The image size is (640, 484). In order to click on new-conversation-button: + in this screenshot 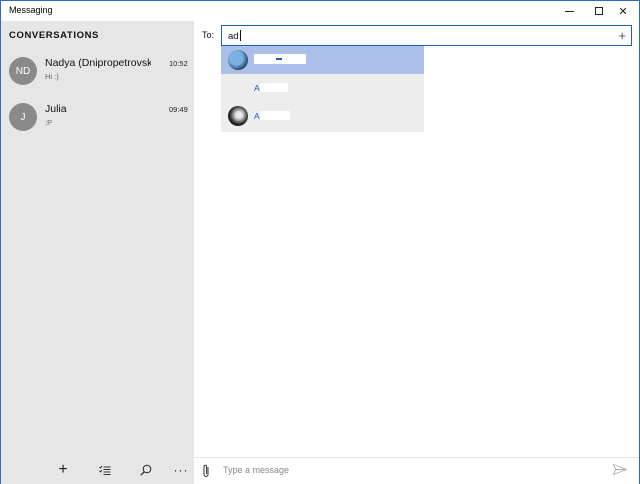, I will do `click(63, 470)`.